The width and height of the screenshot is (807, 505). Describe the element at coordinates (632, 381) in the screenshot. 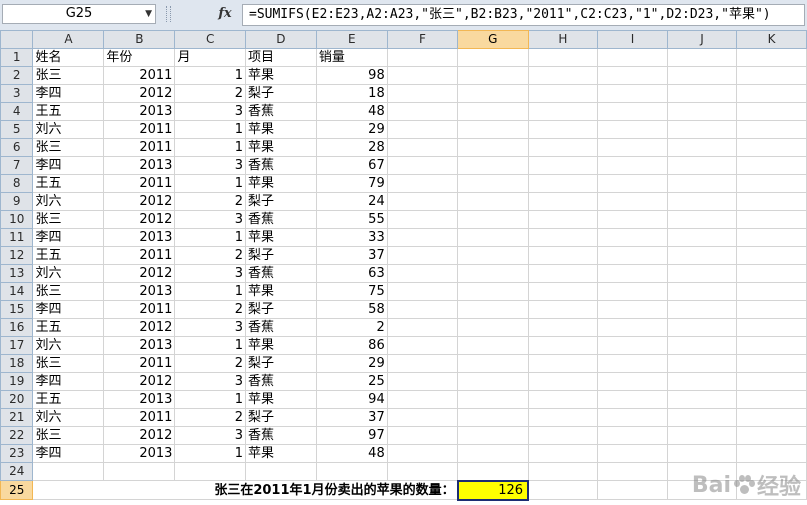

I see `cell-i19` at that location.